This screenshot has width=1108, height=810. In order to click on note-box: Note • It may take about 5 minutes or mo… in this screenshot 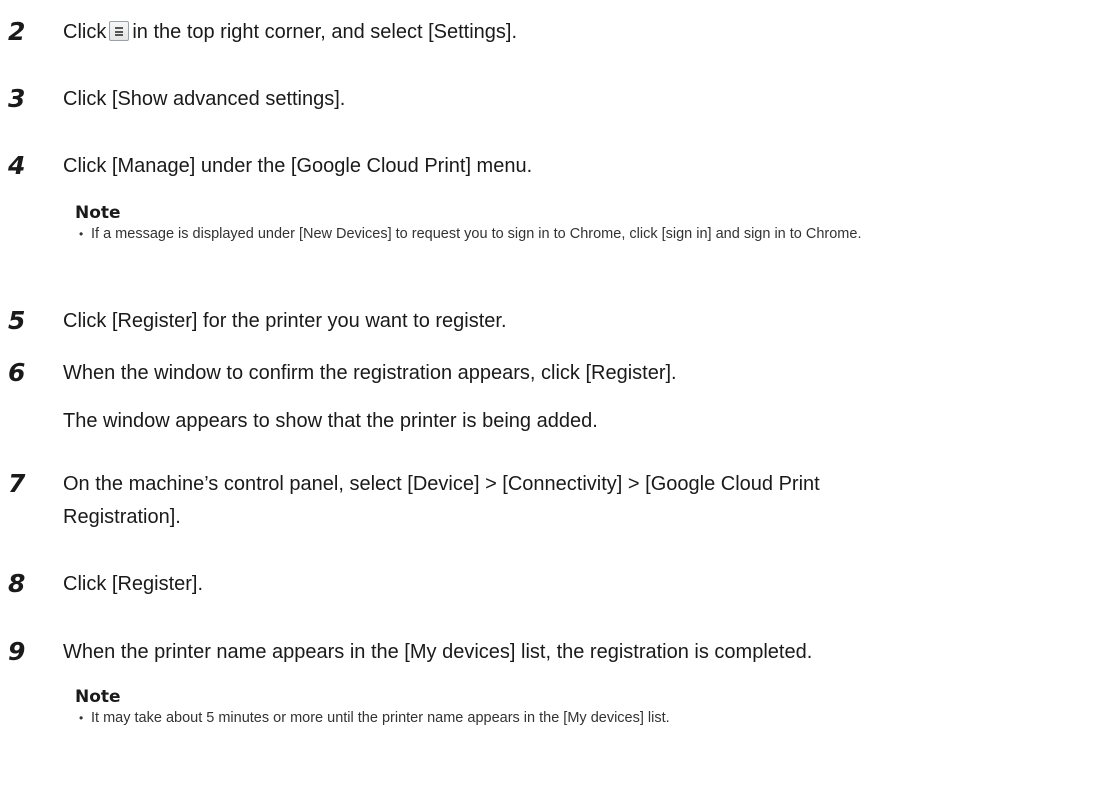, I will do `click(585, 707)`.